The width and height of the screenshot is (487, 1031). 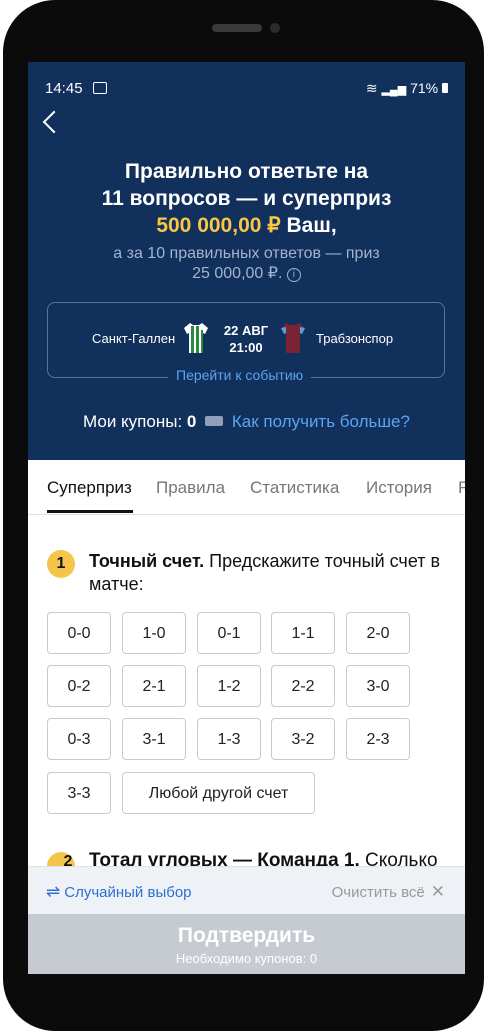 I want to click on go-to-event-link: Перейти к событию, so click(x=240, y=375).